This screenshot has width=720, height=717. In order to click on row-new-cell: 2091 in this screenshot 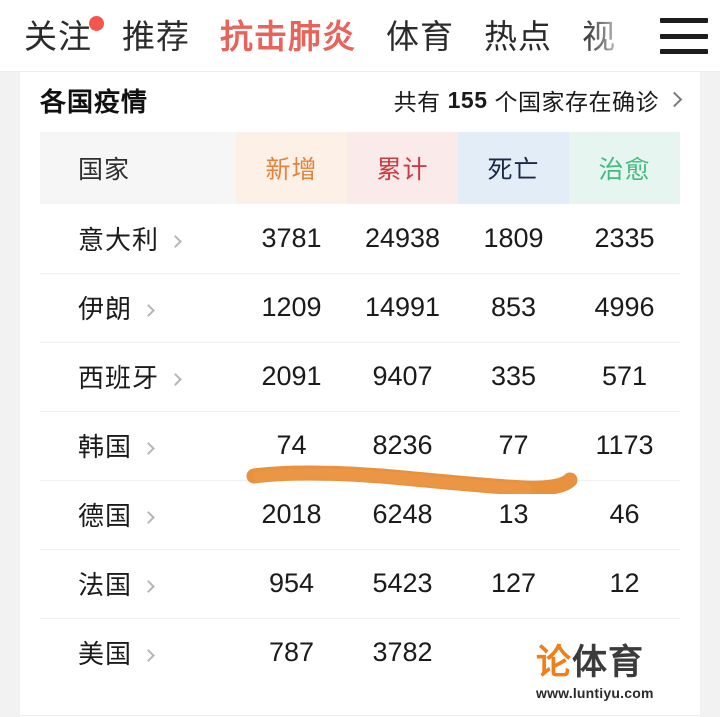, I will do `click(291, 377)`.